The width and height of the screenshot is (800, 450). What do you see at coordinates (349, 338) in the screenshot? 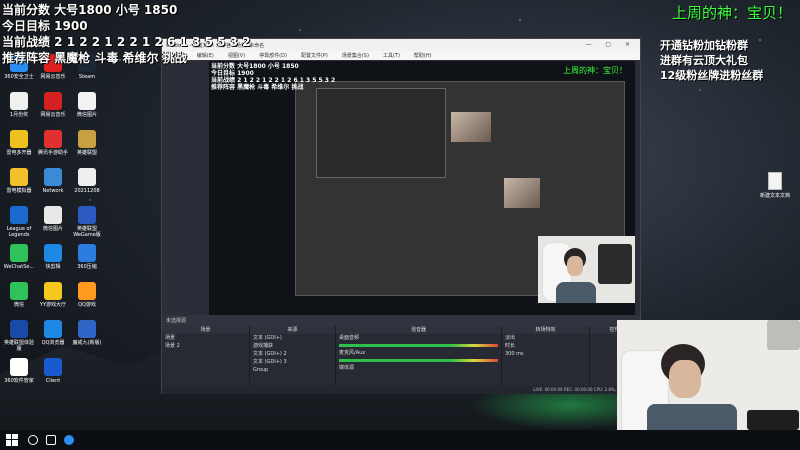
I see `mixer-channel-label: 桌面音频` at bounding box center [349, 338].